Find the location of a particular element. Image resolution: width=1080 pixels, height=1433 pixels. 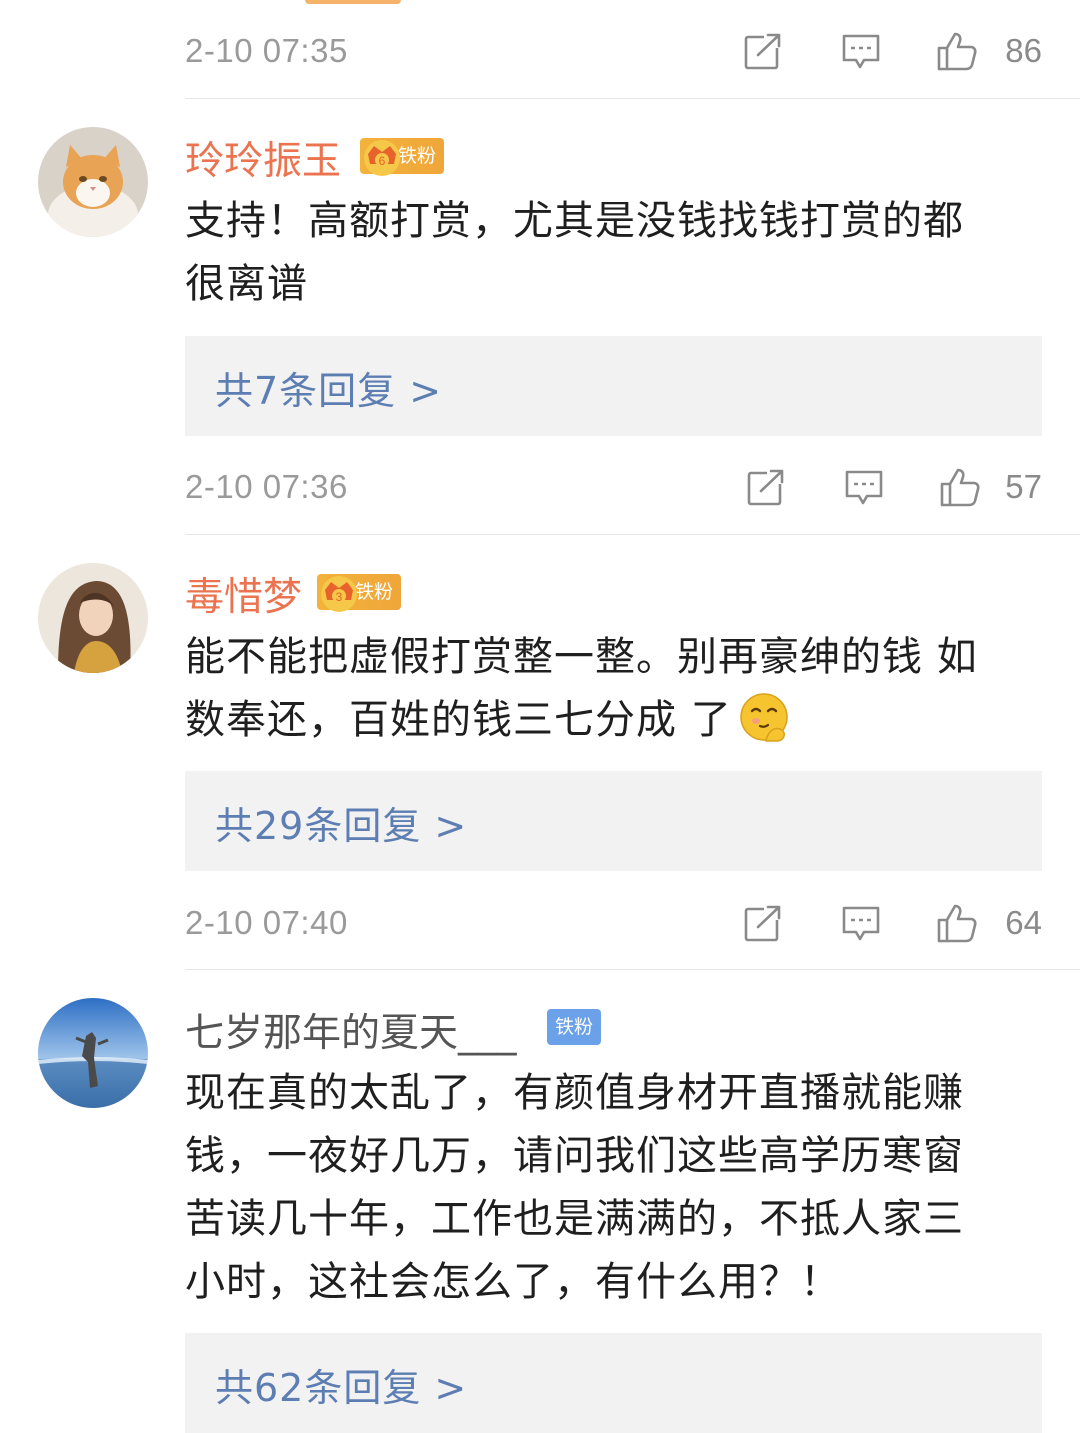

like-count: 57 is located at coordinates (1023, 486).